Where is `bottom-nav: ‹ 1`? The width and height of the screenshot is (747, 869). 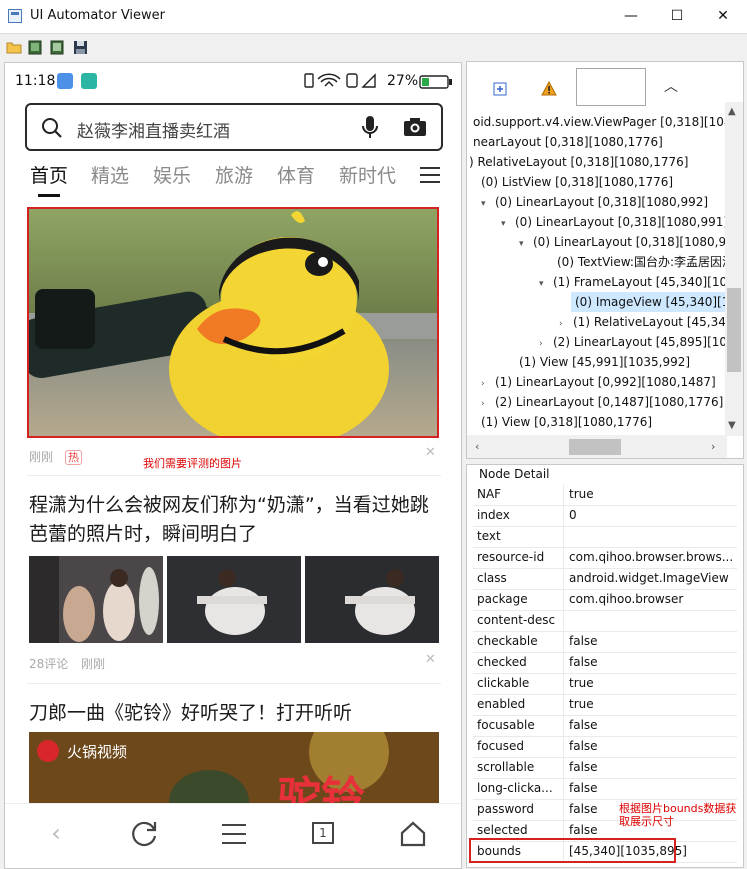 bottom-nav: ‹ 1 is located at coordinates (233, 835).